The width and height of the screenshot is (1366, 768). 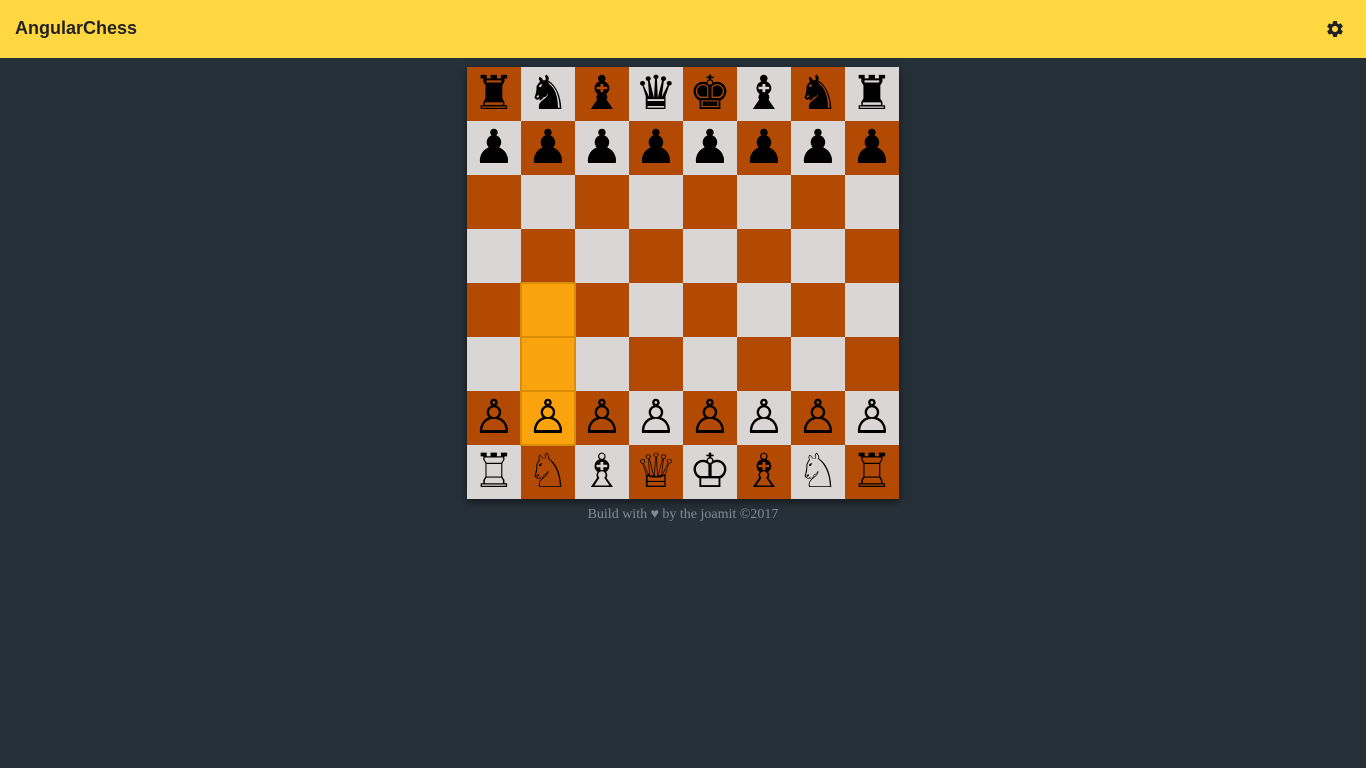 I want to click on square-a3, so click(x=494, y=364).